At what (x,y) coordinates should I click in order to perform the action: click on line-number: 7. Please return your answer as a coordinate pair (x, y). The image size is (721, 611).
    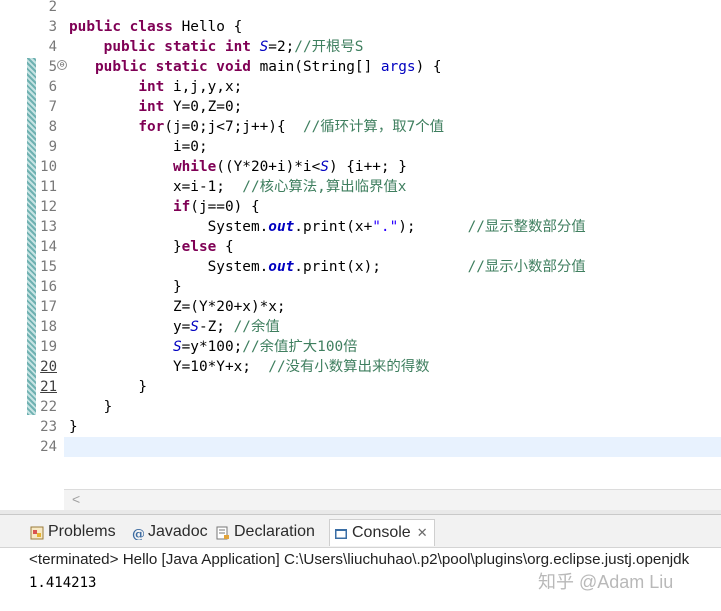
    Looking at the image, I should click on (52, 107).